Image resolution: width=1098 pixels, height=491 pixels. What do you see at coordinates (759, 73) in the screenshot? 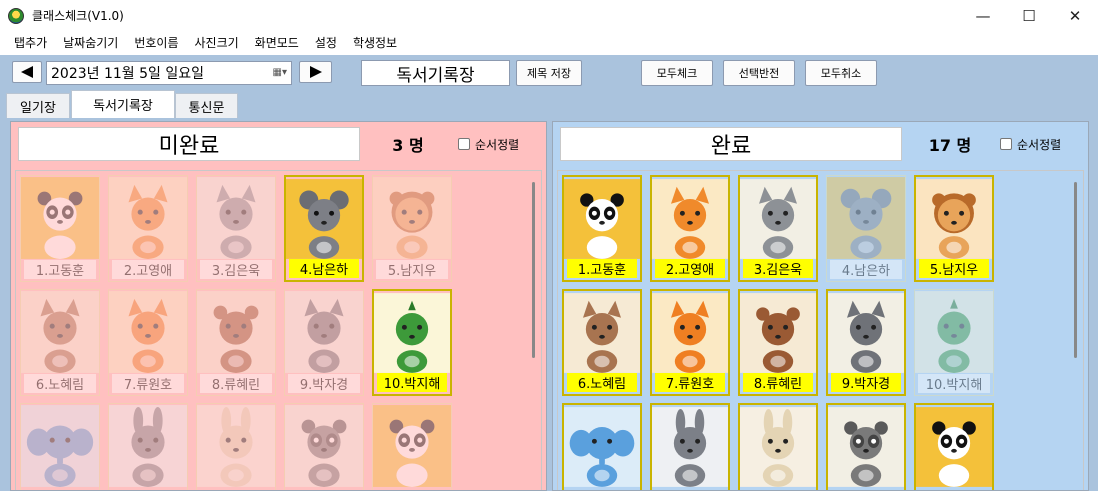
I see `invert-selection-button: 선택반전` at bounding box center [759, 73].